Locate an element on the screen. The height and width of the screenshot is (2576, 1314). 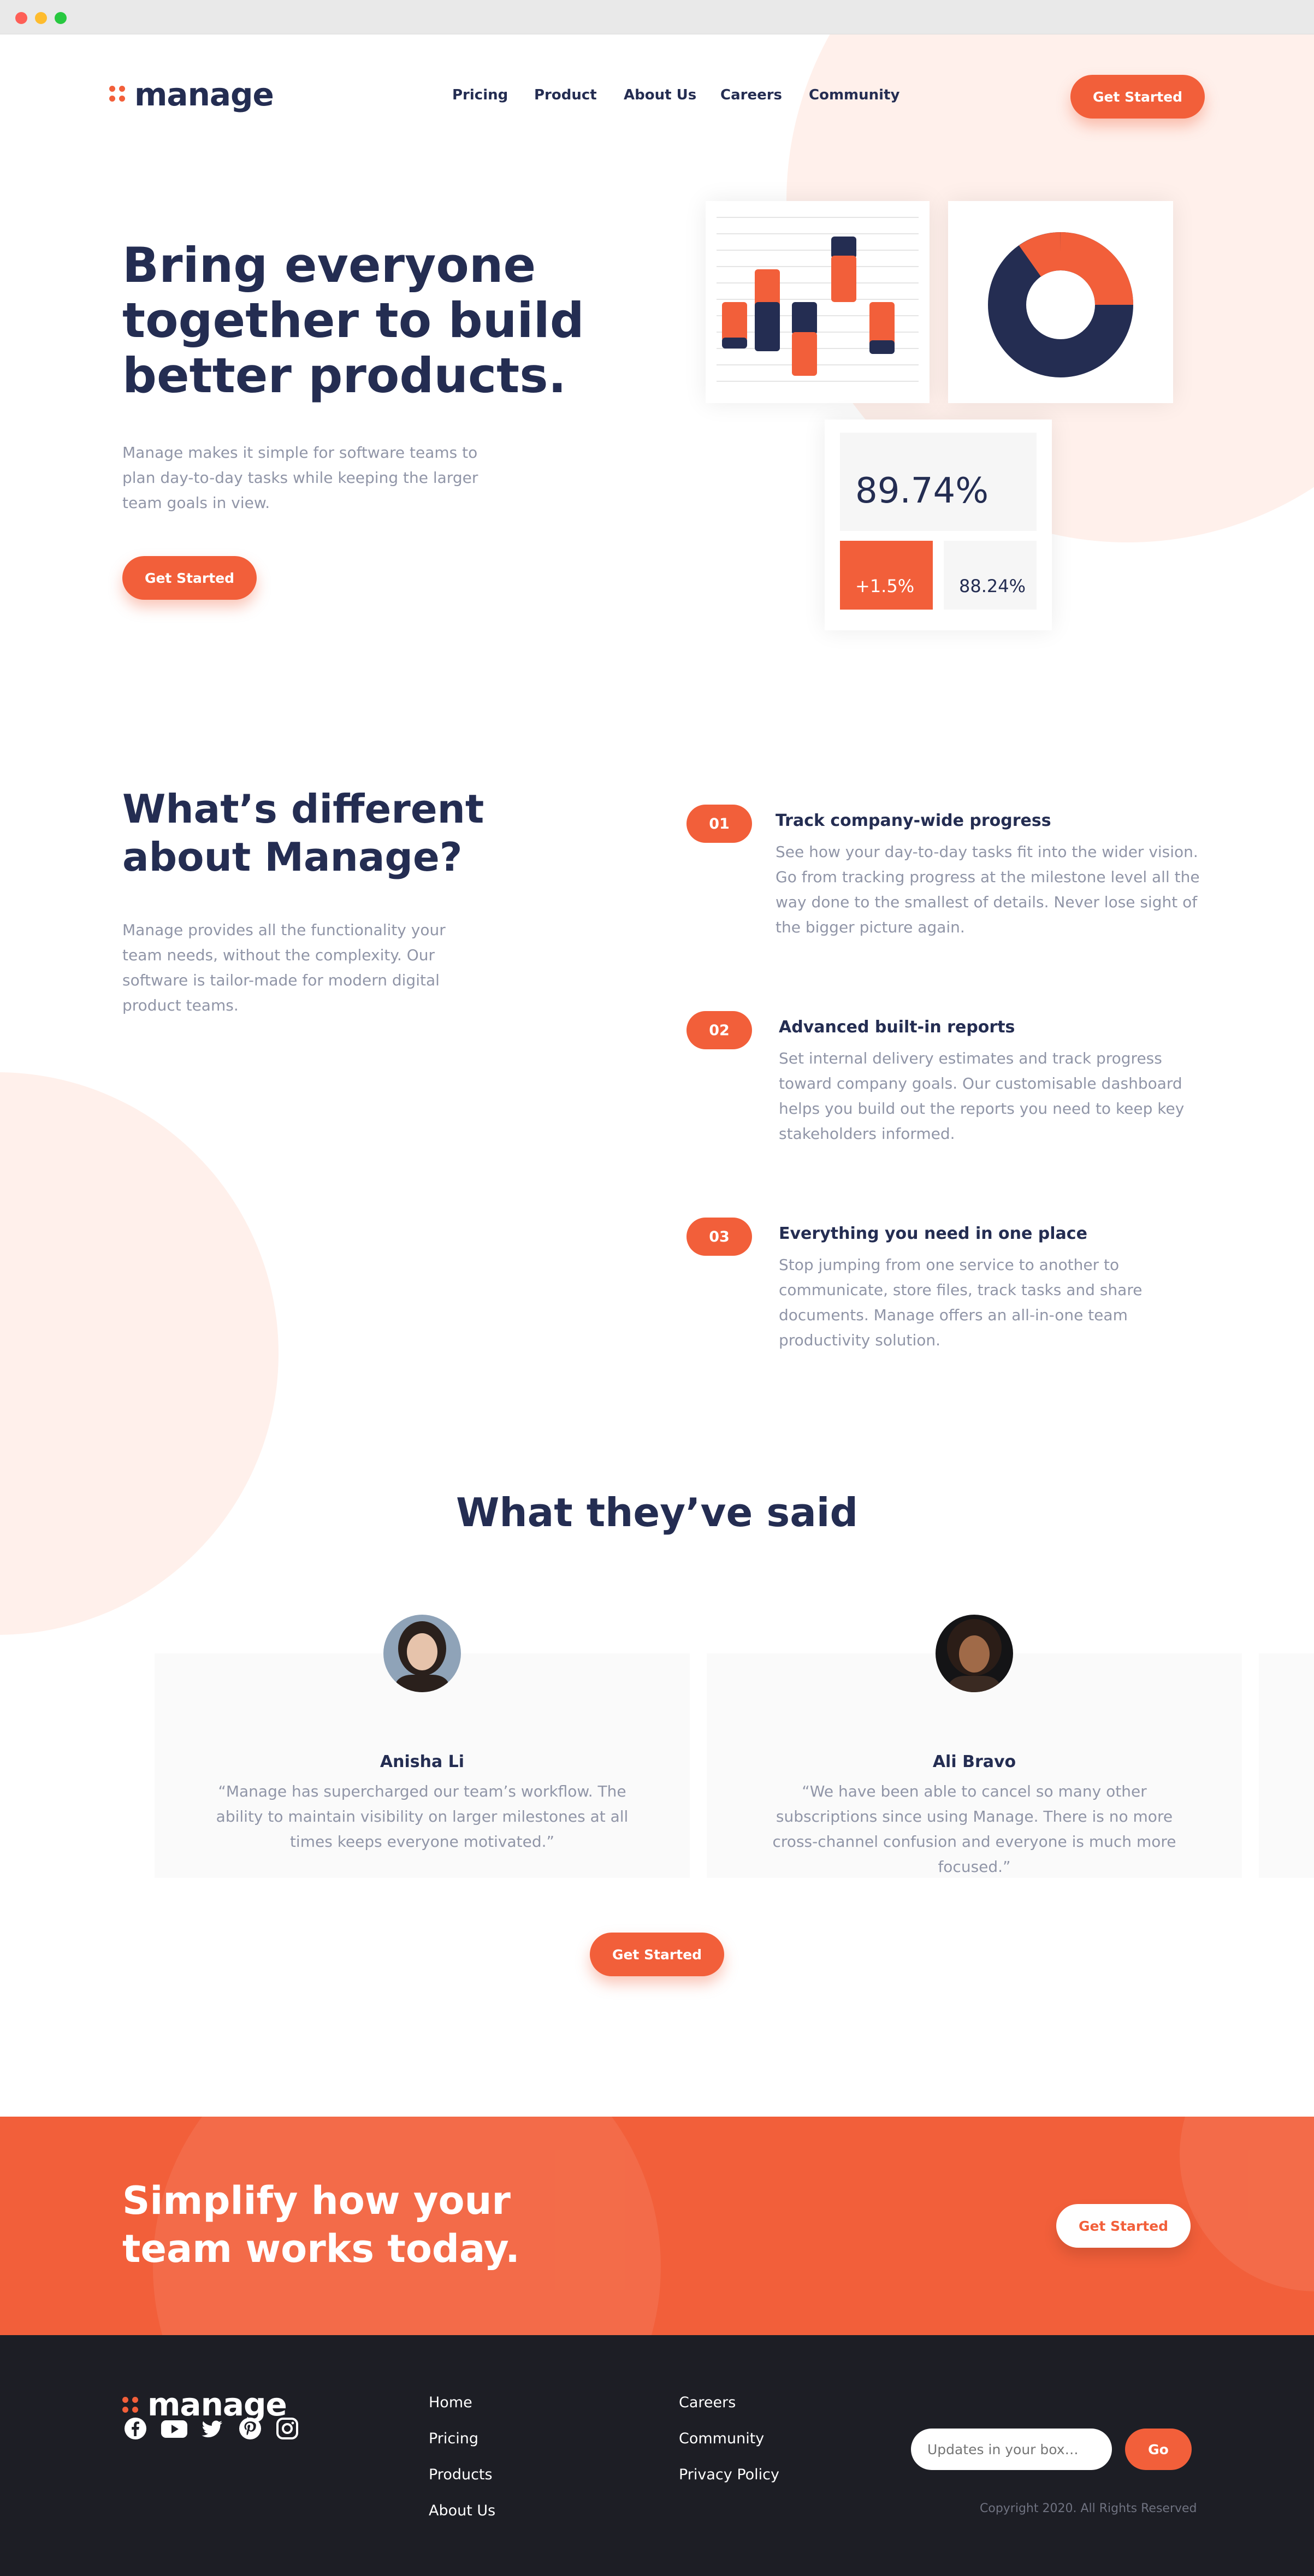
stat-delta-panel: +1.5% is located at coordinates (886, 575).